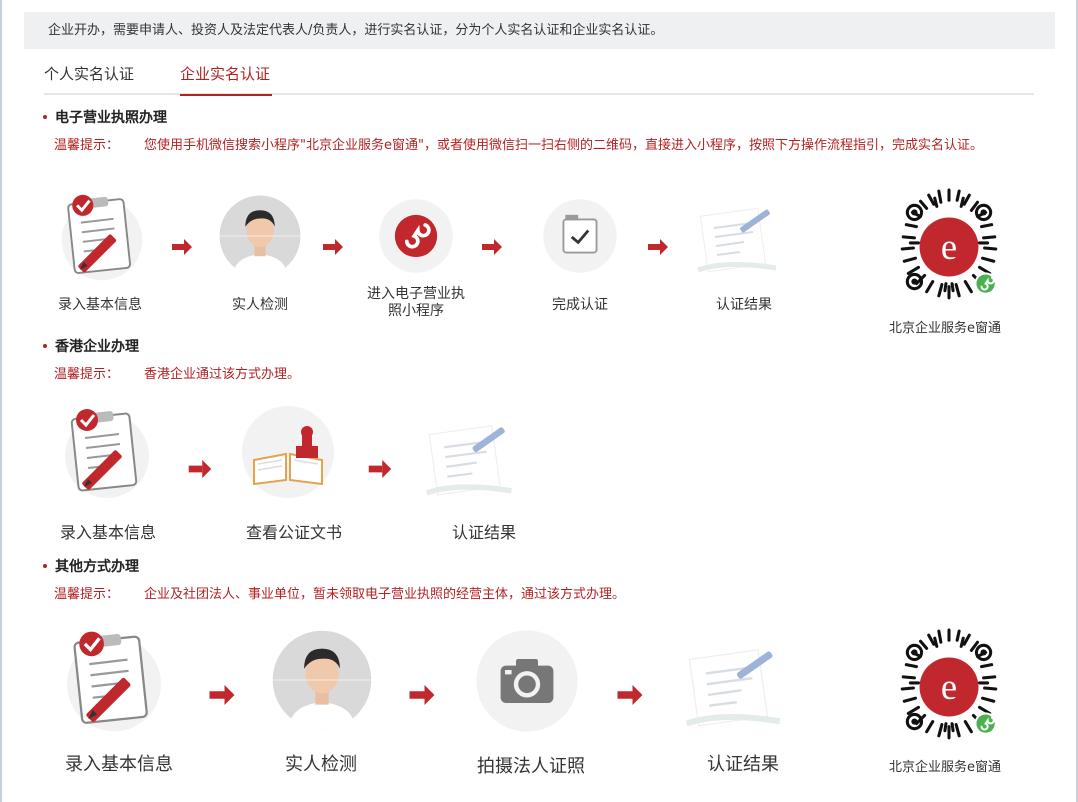 The height and width of the screenshot is (802, 1078). I want to click on stamp-book-icon, so click(288, 452).